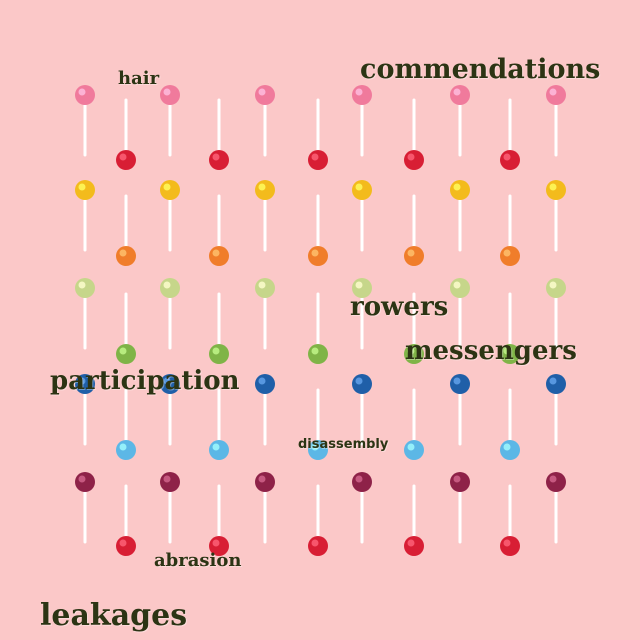 The width and height of the screenshot is (640, 640). I want to click on word-leakages: leakages, so click(114, 615).